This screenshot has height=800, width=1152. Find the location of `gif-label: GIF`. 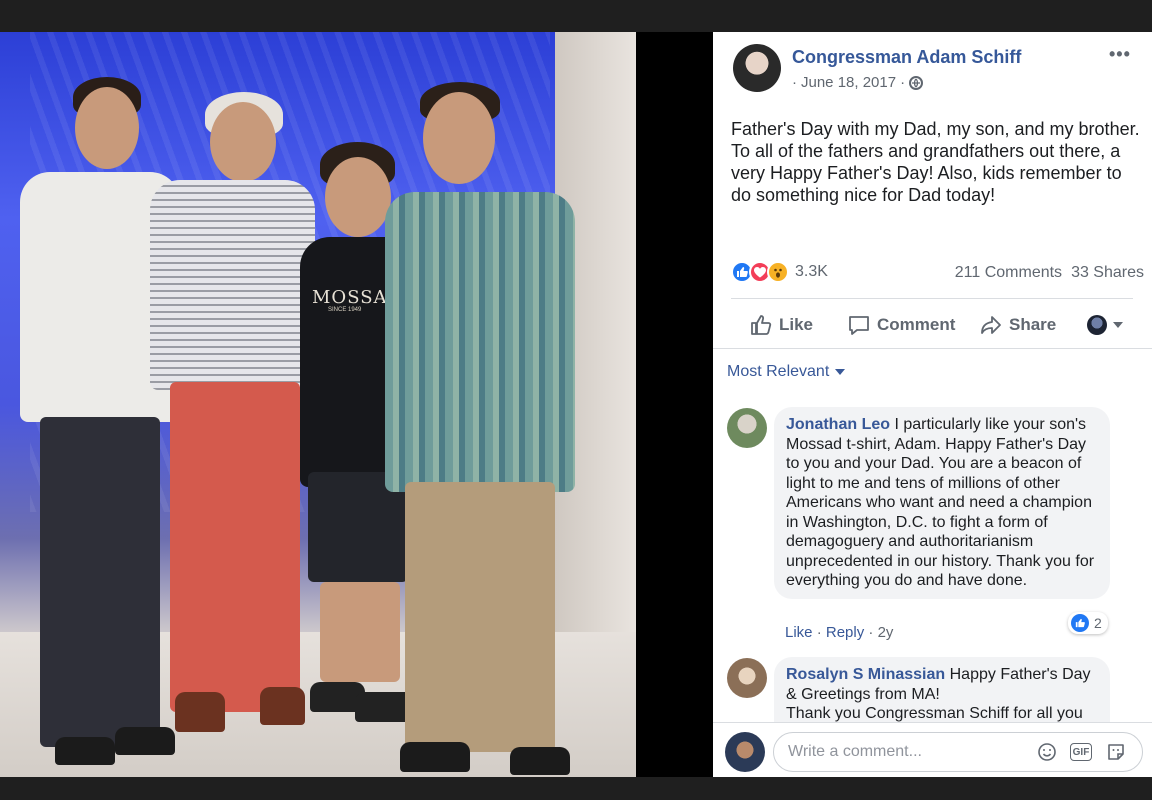

gif-label: GIF is located at coordinates (1081, 752).